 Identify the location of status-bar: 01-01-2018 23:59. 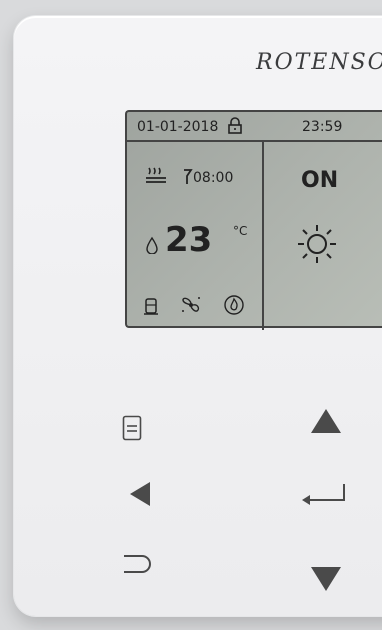
(254, 127).